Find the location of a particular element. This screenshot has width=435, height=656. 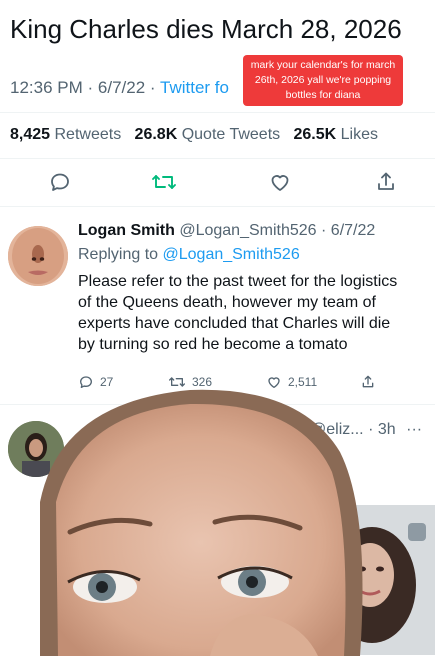

like-count: 2,511 is located at coordinates (303, 382).